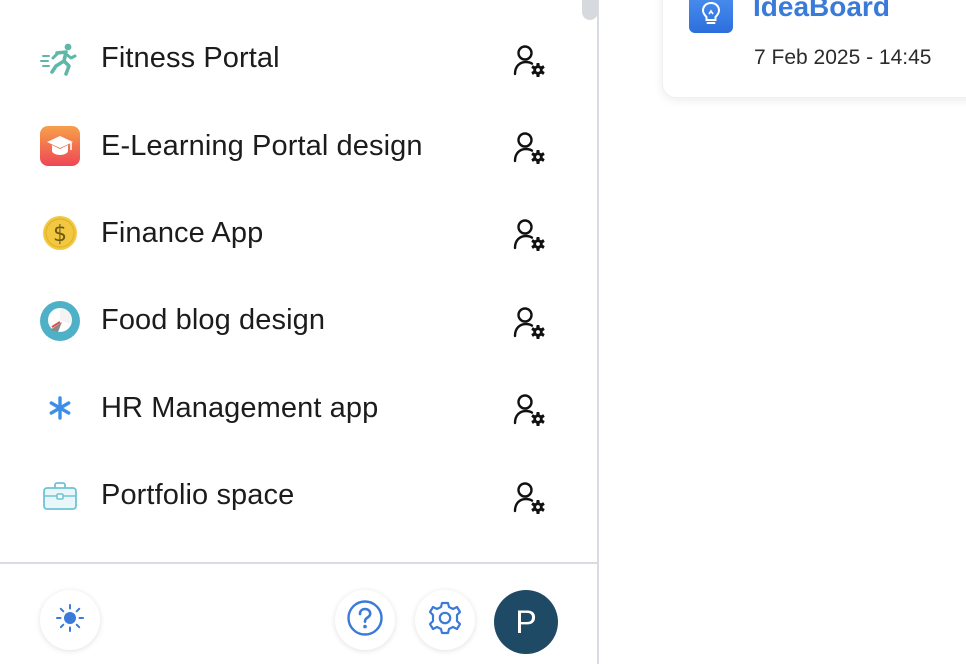 The width and height of the screenshot is (966, 664). Describe the element at coordinates (843, 57) in the screenshot. I see `board-date: 7 Feb 2025 - 14:45` at that location.